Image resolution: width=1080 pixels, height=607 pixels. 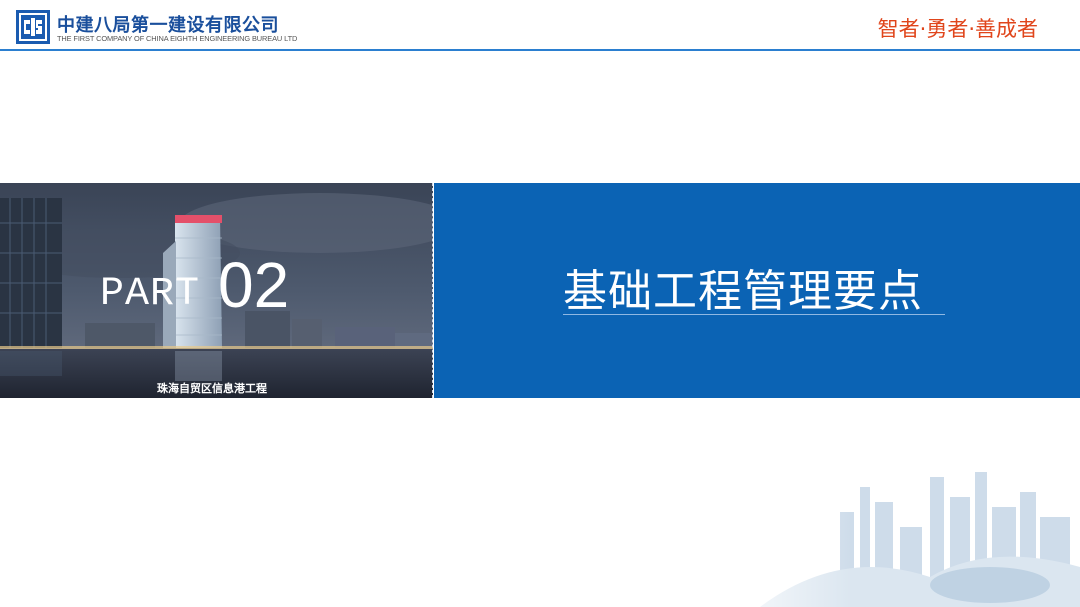 What do you see at coordinates (33, 27) in the screenshot?
I see `cscec-logo-icon` at bounding box center [33, 27].